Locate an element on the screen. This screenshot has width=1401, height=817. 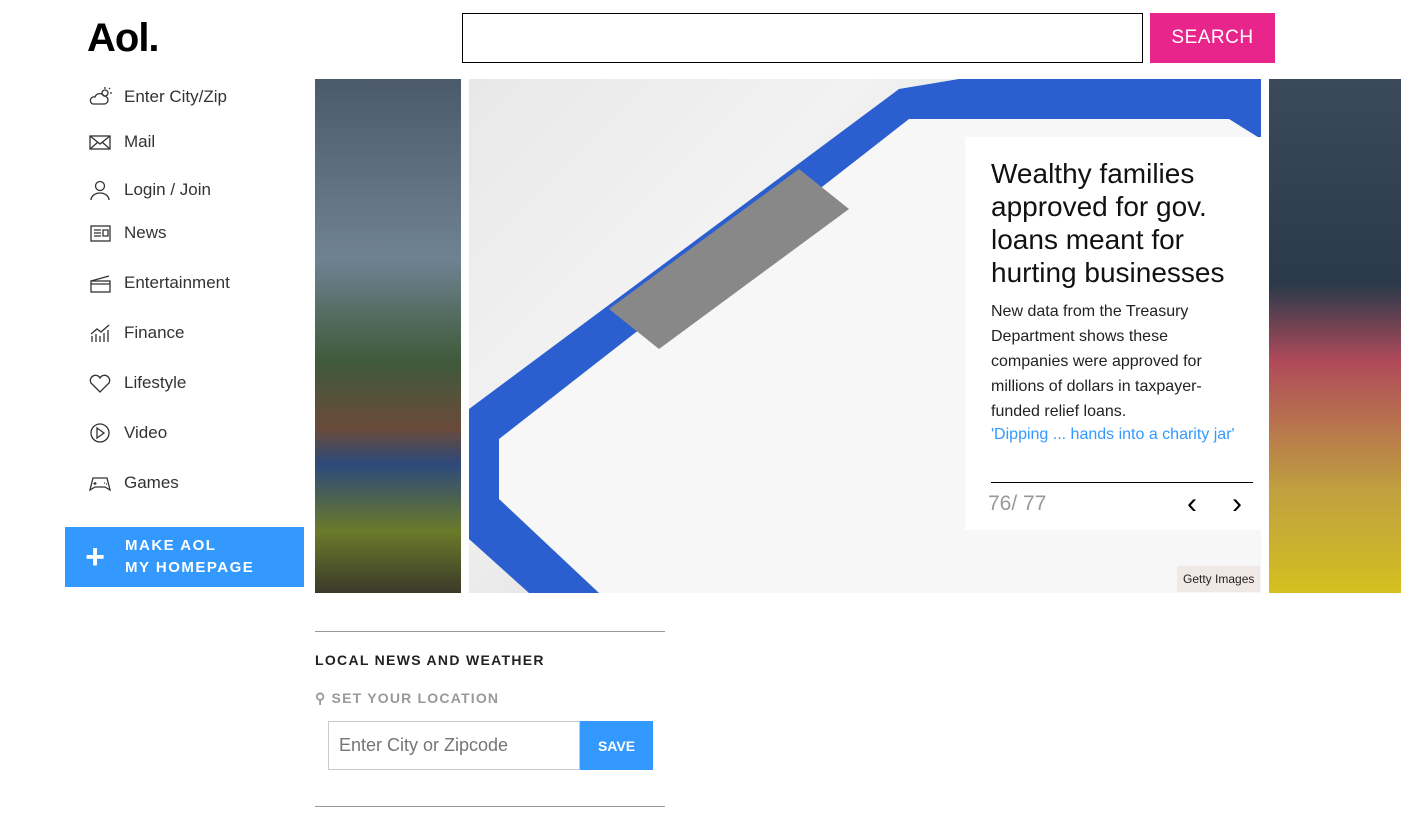
play-icon is located at coordinates (100, 433).